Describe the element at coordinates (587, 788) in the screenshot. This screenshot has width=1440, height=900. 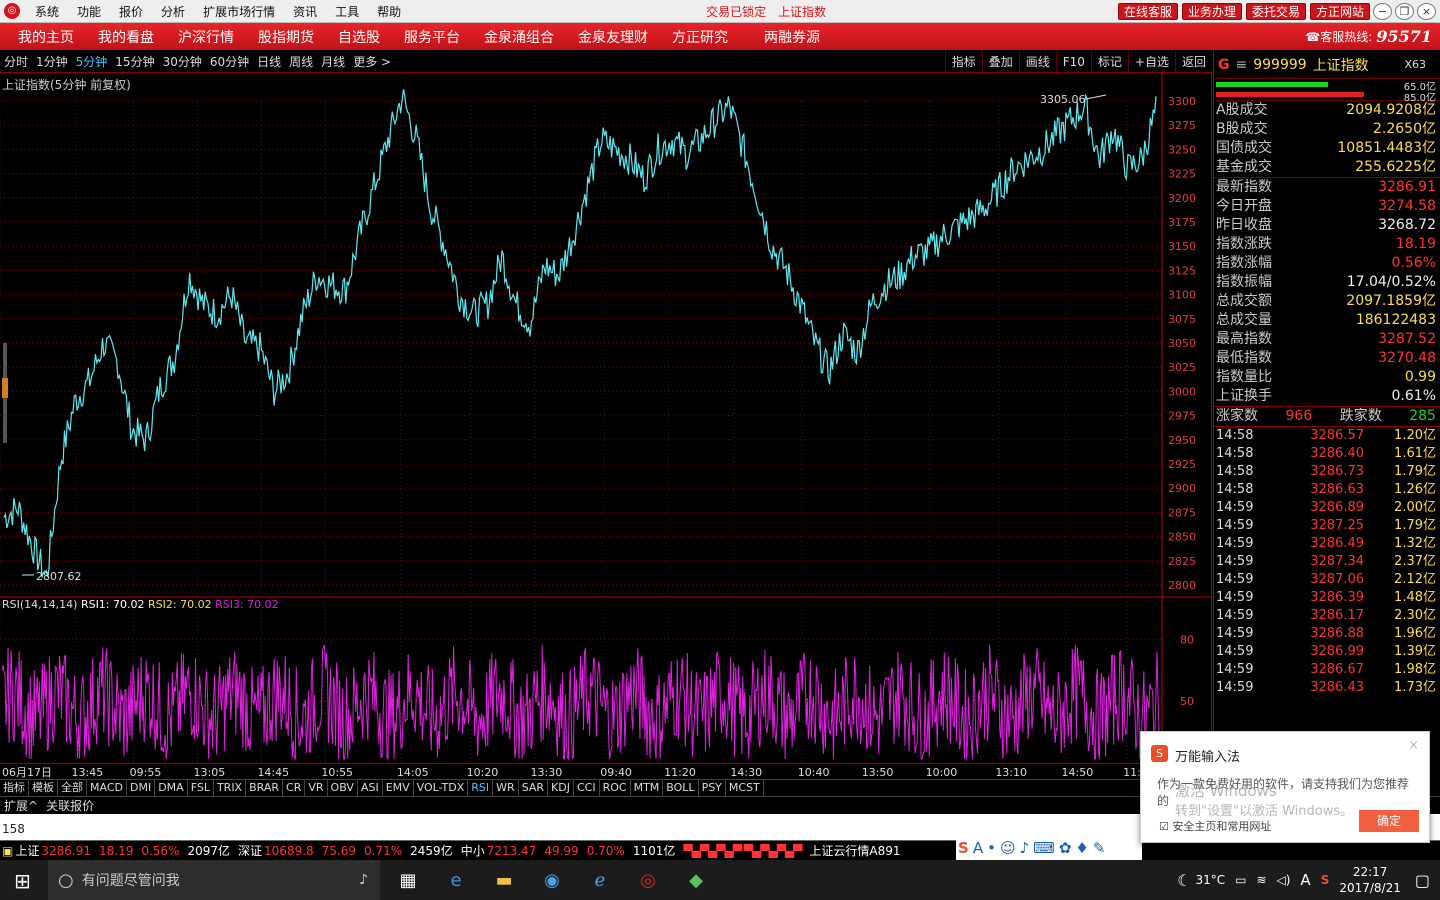
I see `indicator-tab: CCI` at that location.